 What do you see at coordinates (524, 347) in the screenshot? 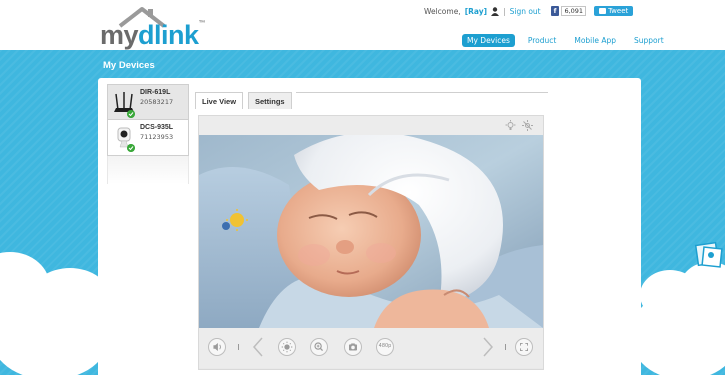
I see `fullscreen-icon` at bounding box center [524, 347].